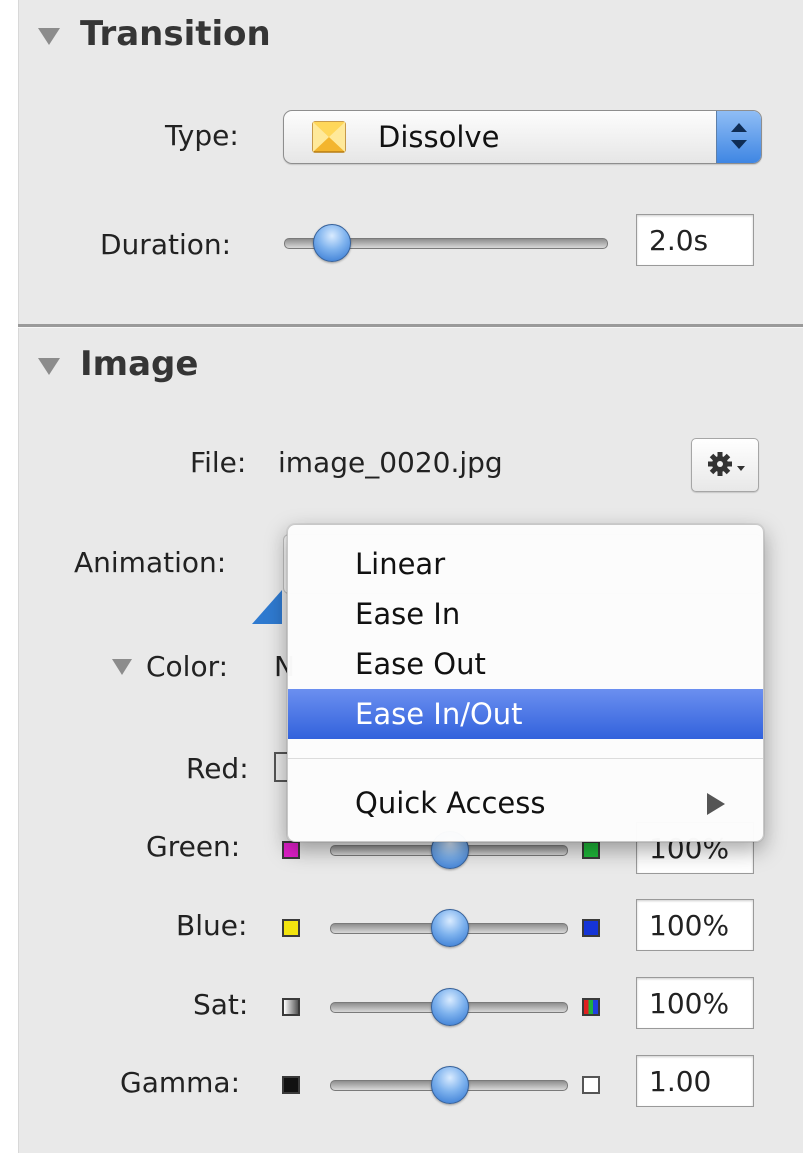  What do you see at coordinates (695, 925) in the screenshot?
I see `blue-field: 100%` at bounding box center [695, 925].